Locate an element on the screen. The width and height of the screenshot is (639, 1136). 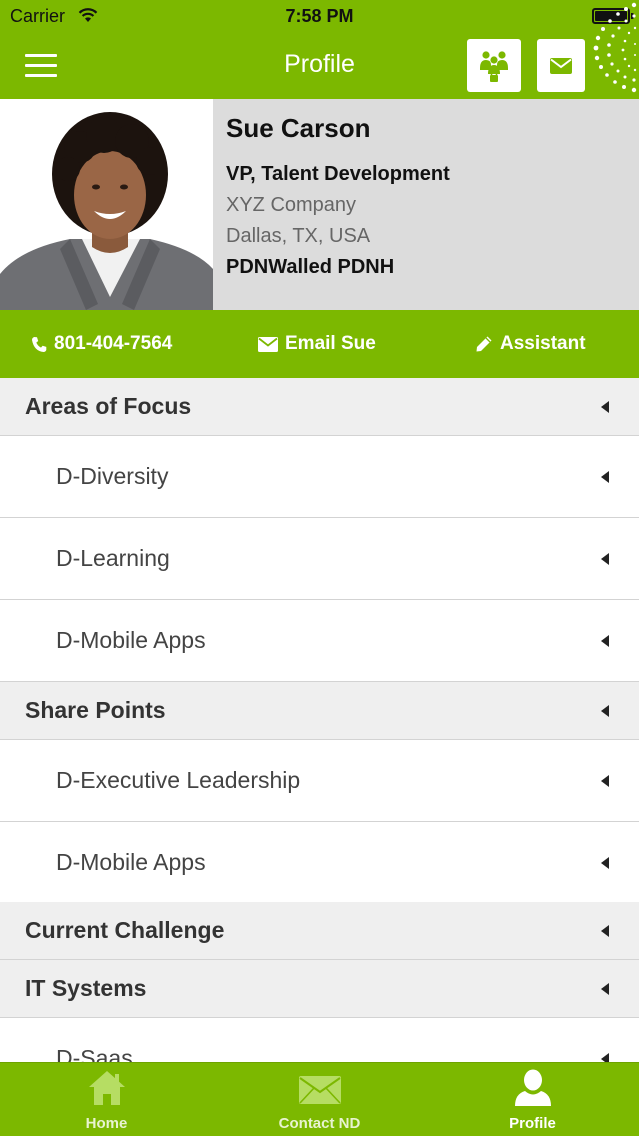
assistant-button: Assistant is located at coordinates (530, 344).